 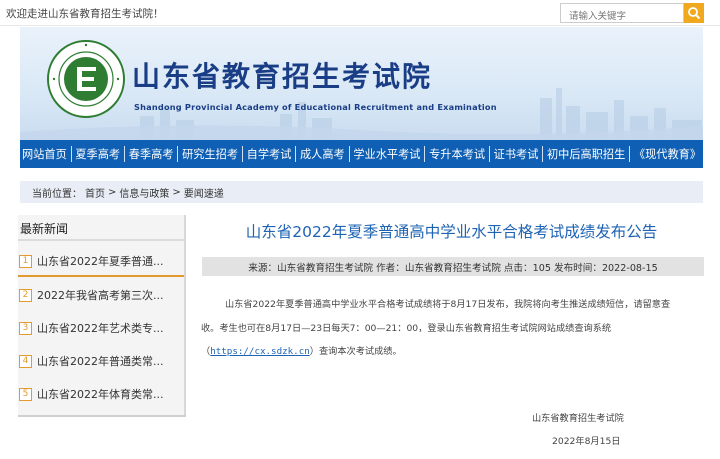 I want to click on search-field, so click(x=622, y=14).